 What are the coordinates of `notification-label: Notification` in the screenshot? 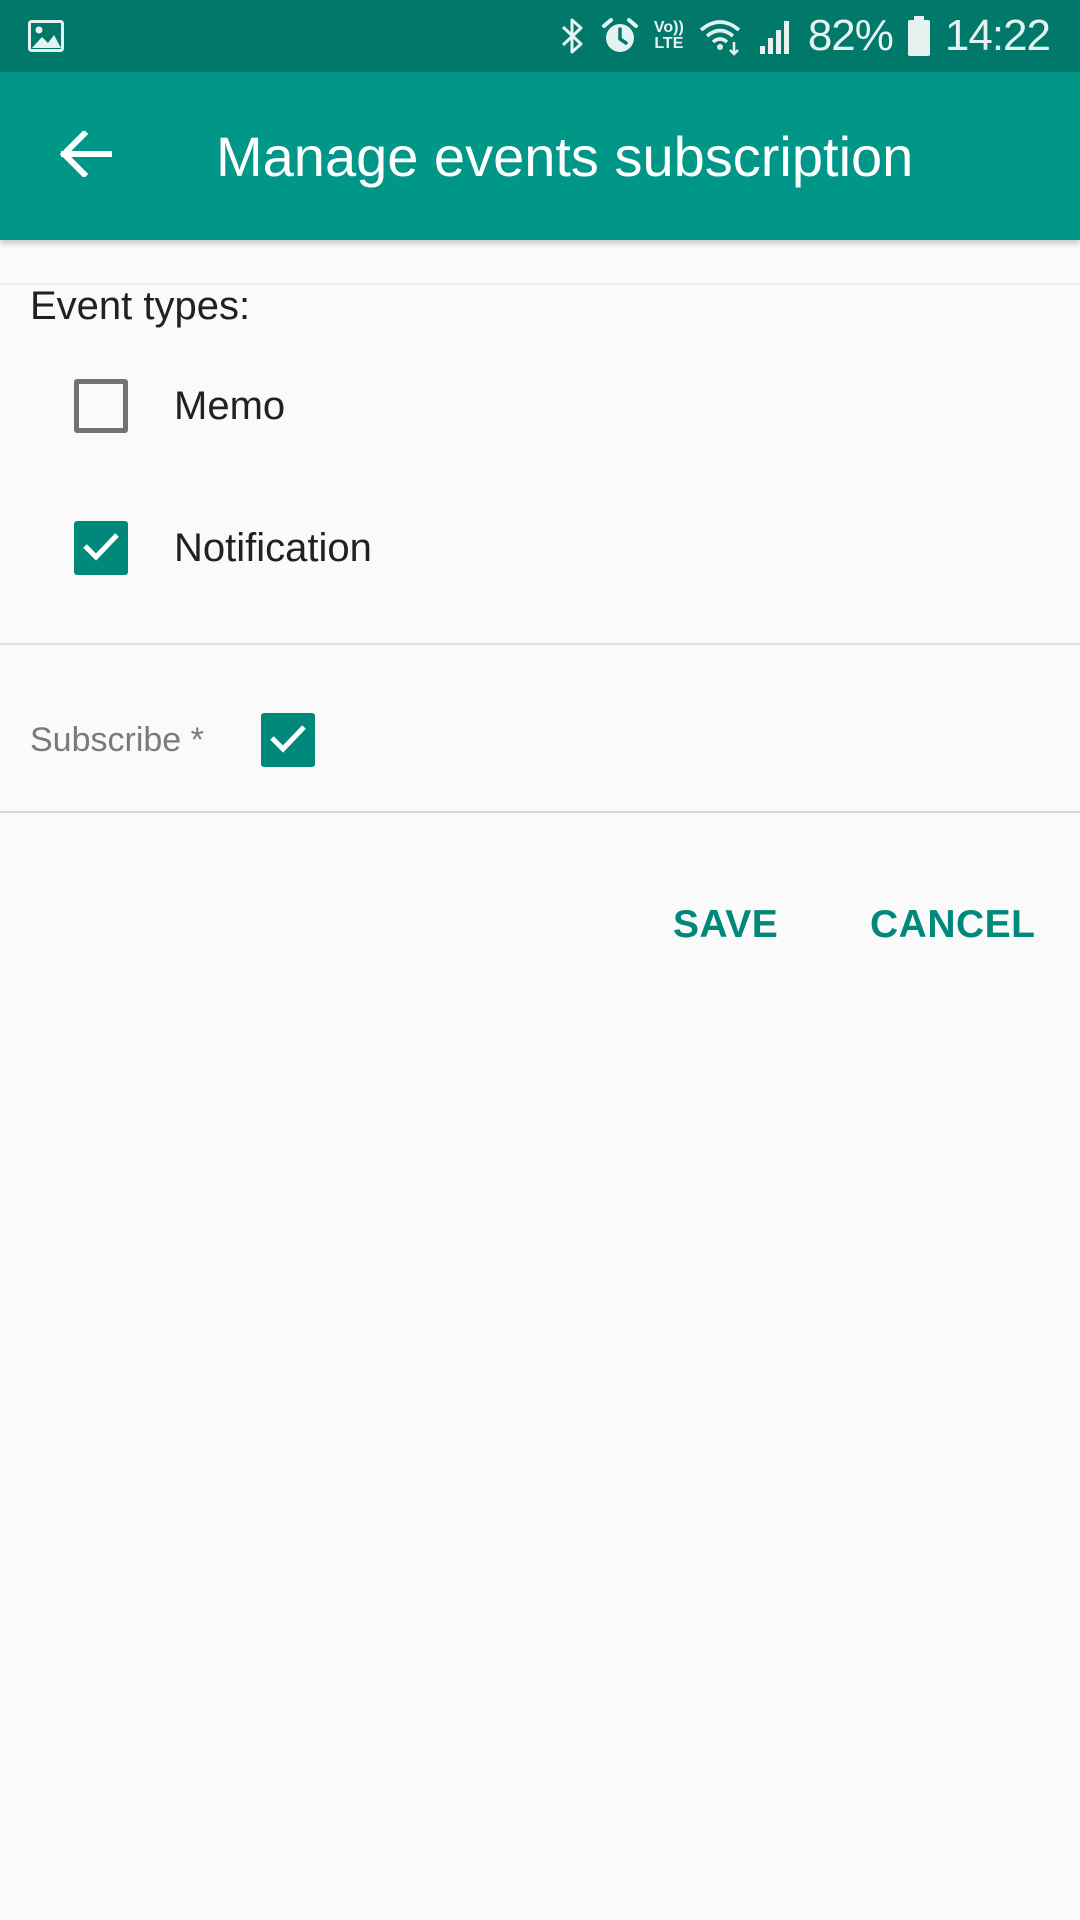 It's located at (273, 547).